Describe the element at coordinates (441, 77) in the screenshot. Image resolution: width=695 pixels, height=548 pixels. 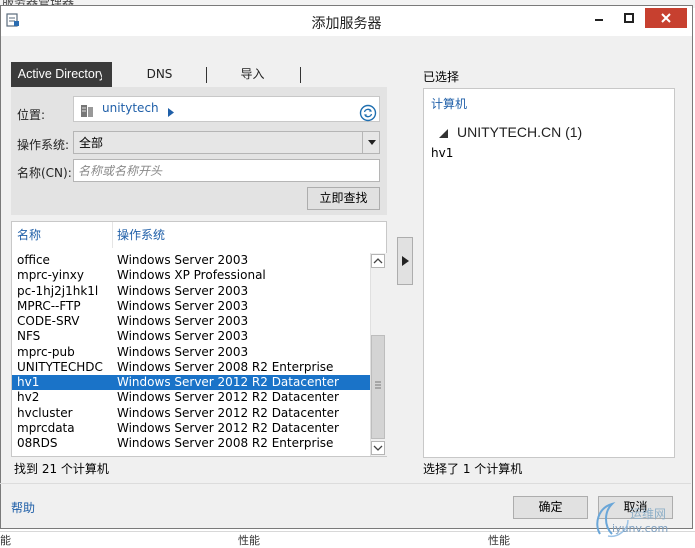
I see `selected-panel-title: 已选择` at that location.